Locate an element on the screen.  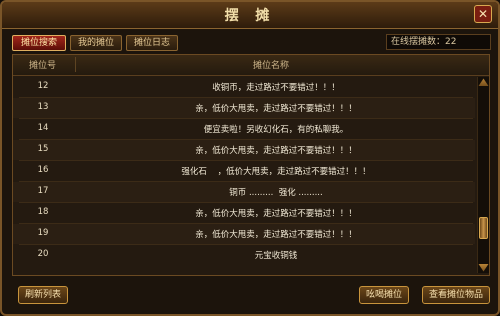
stall-number: 14 is located at coordinates (43, 128).